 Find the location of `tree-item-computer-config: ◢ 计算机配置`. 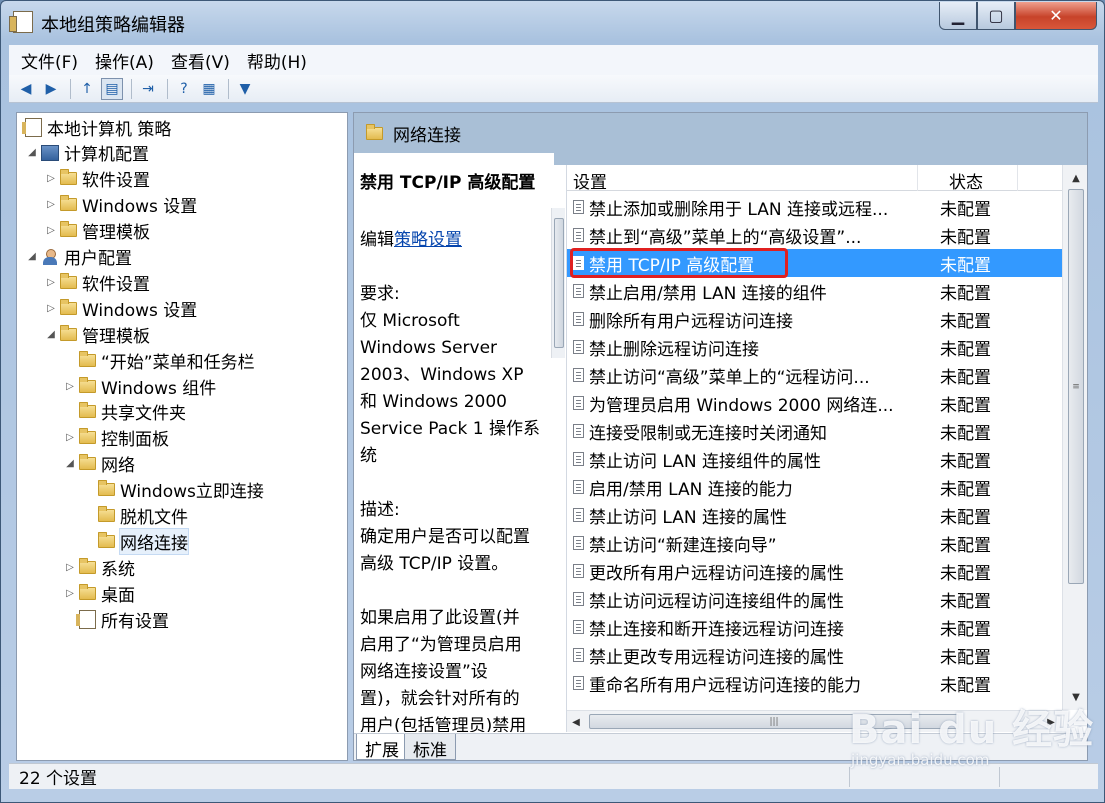

tree-item-computer-config: ◢ 计算机配置 is located at coordinates (87, 153).